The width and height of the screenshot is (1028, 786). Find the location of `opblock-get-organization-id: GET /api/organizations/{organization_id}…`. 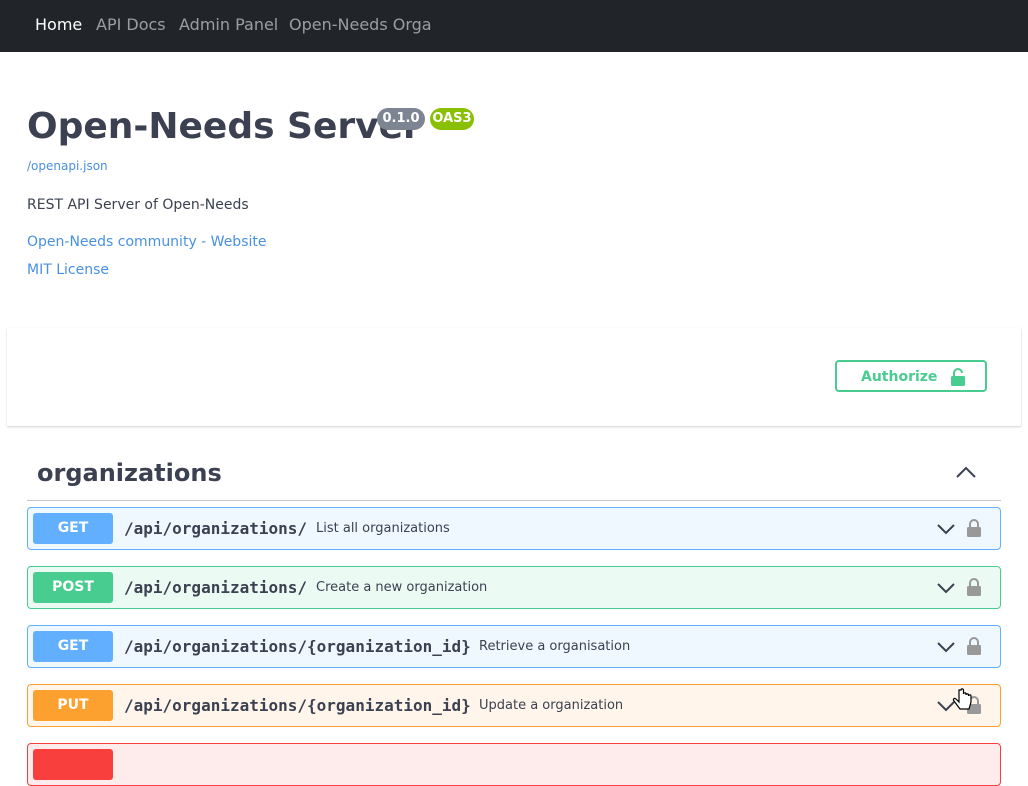

opblock-get-organization-id: GET /api/organizations/{organization_id}… is located at coordinates (514, 646).